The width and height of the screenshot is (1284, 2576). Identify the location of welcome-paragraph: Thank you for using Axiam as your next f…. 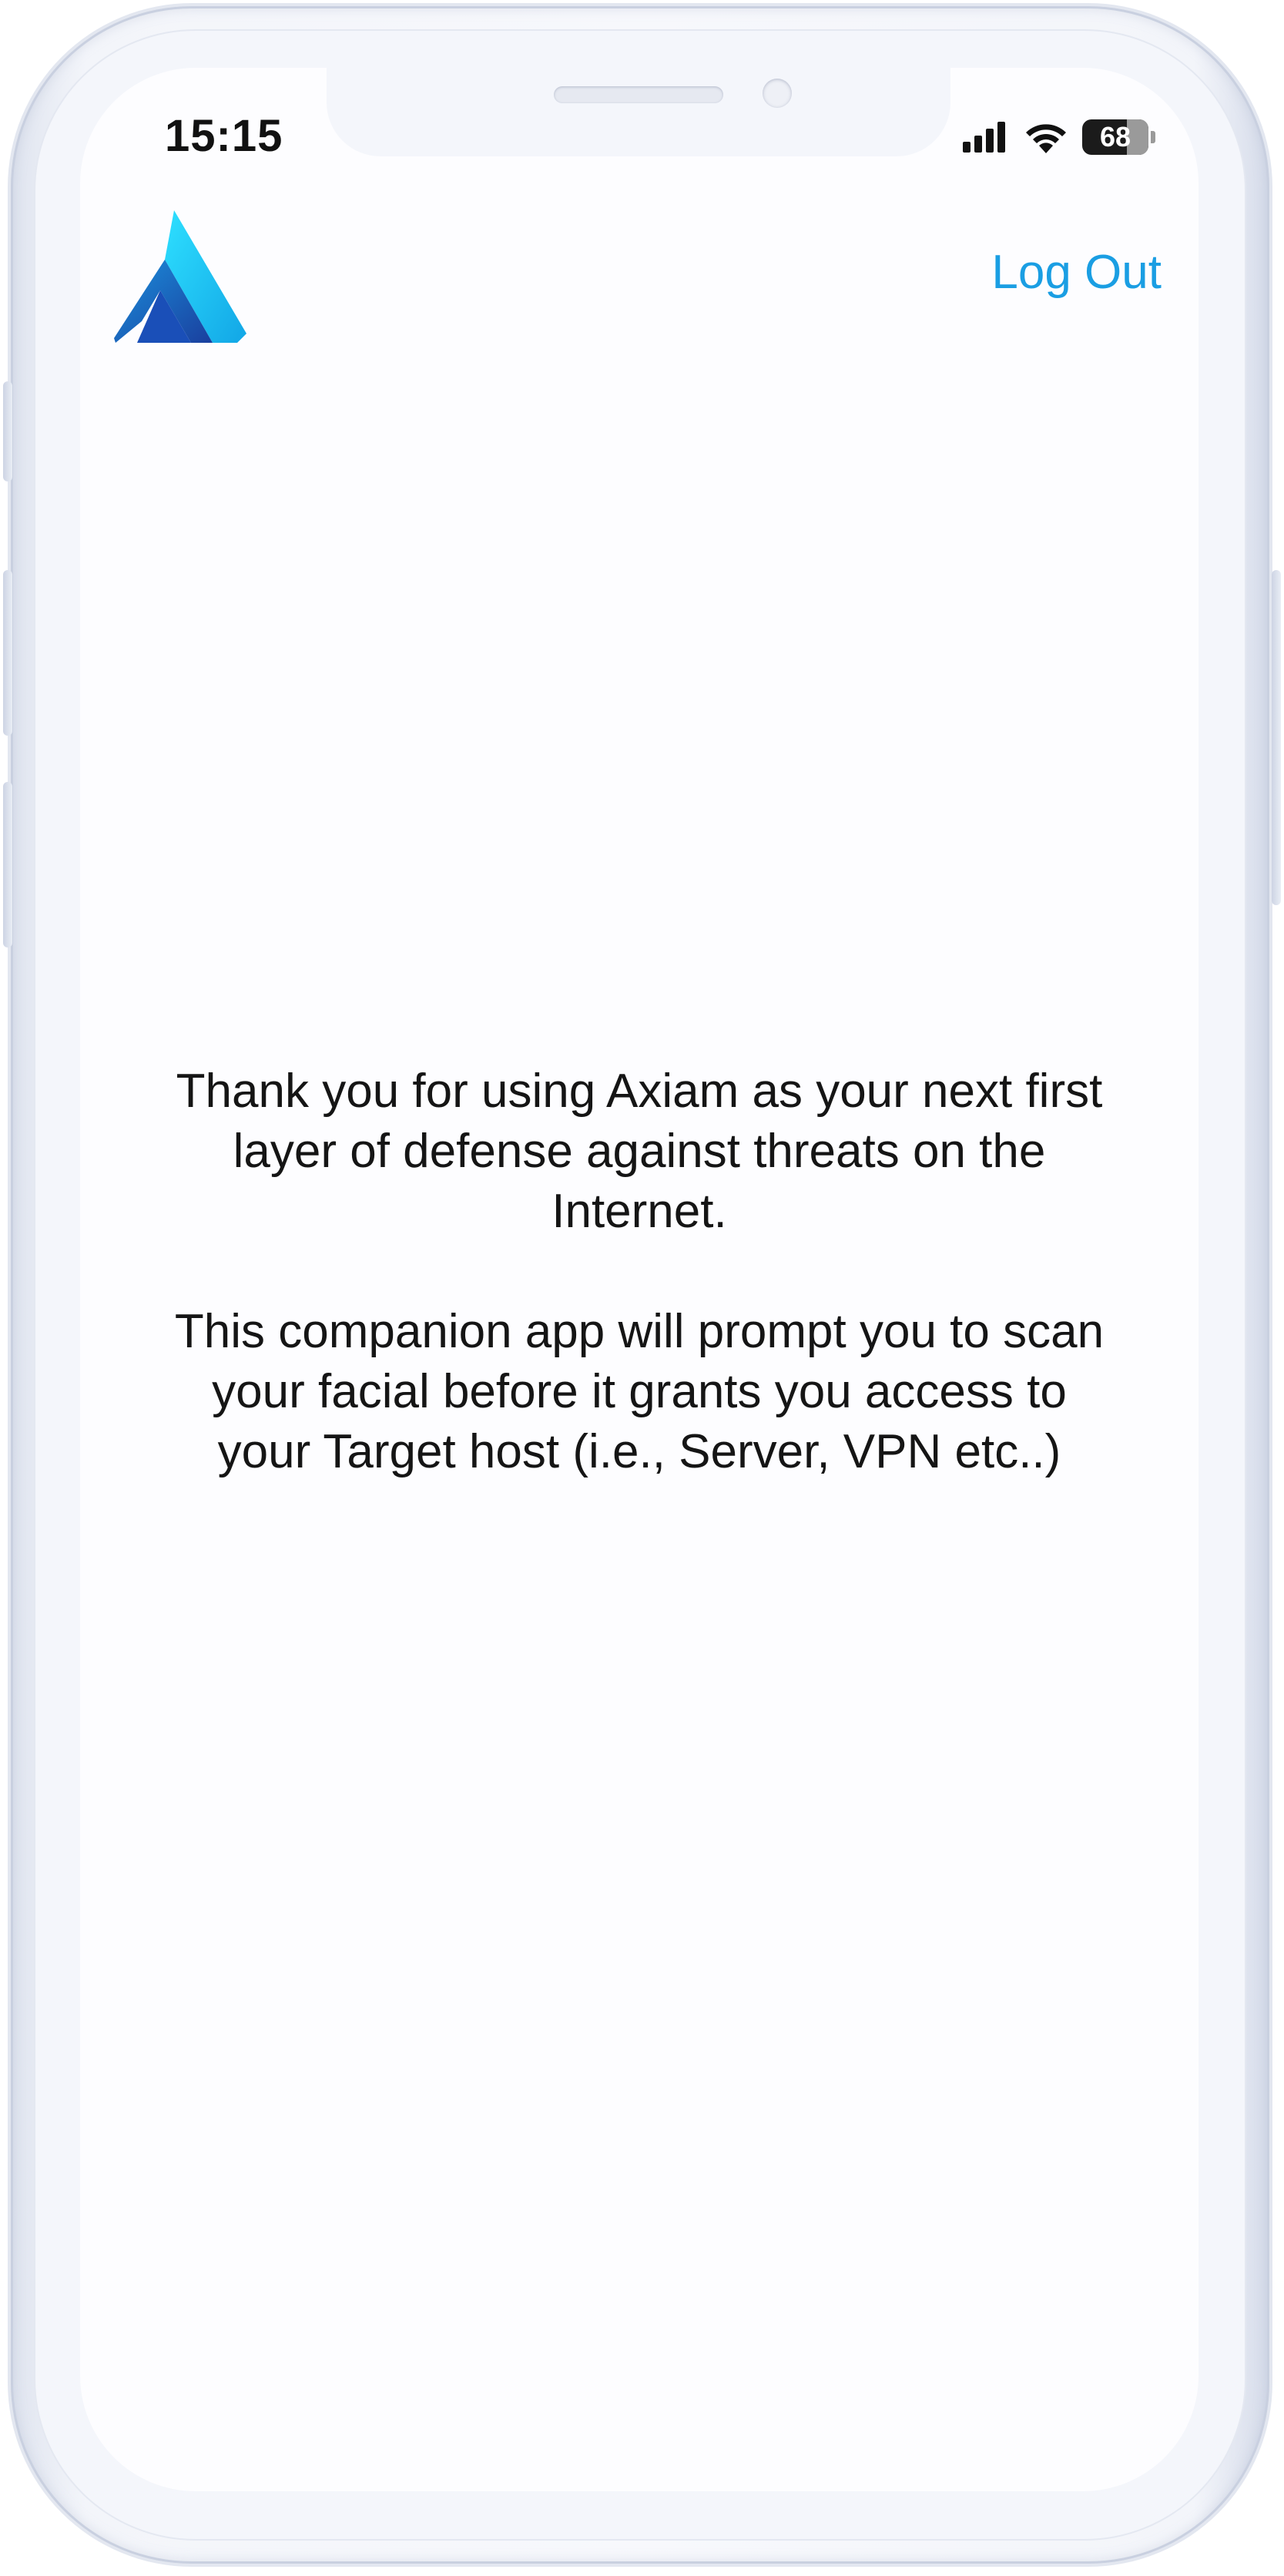
(639, 1151).